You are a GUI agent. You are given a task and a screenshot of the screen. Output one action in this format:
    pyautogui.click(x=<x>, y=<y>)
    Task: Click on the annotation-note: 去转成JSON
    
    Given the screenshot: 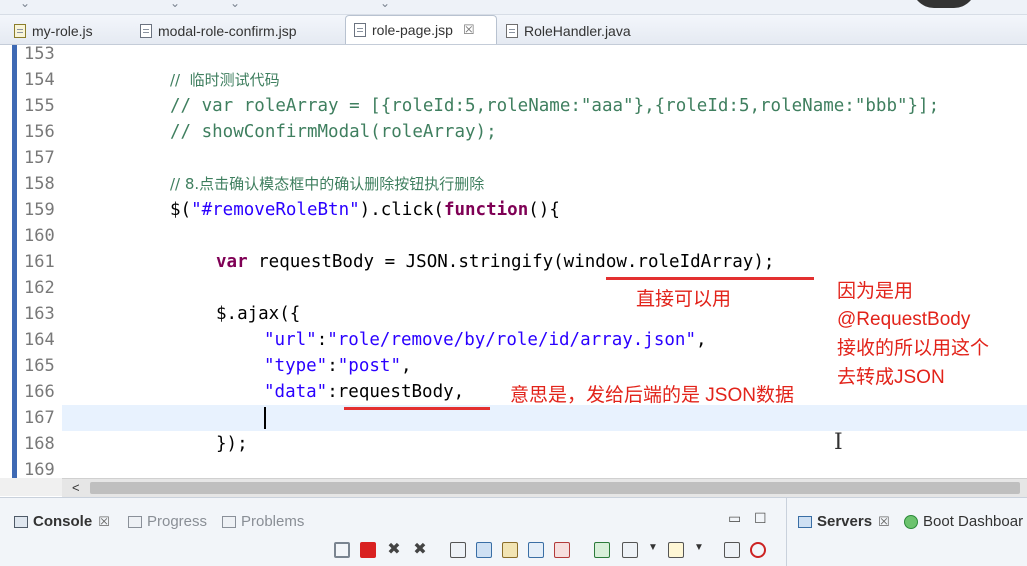 What is the action you would take?
    pyautogui.click(x=891, y=377)
    